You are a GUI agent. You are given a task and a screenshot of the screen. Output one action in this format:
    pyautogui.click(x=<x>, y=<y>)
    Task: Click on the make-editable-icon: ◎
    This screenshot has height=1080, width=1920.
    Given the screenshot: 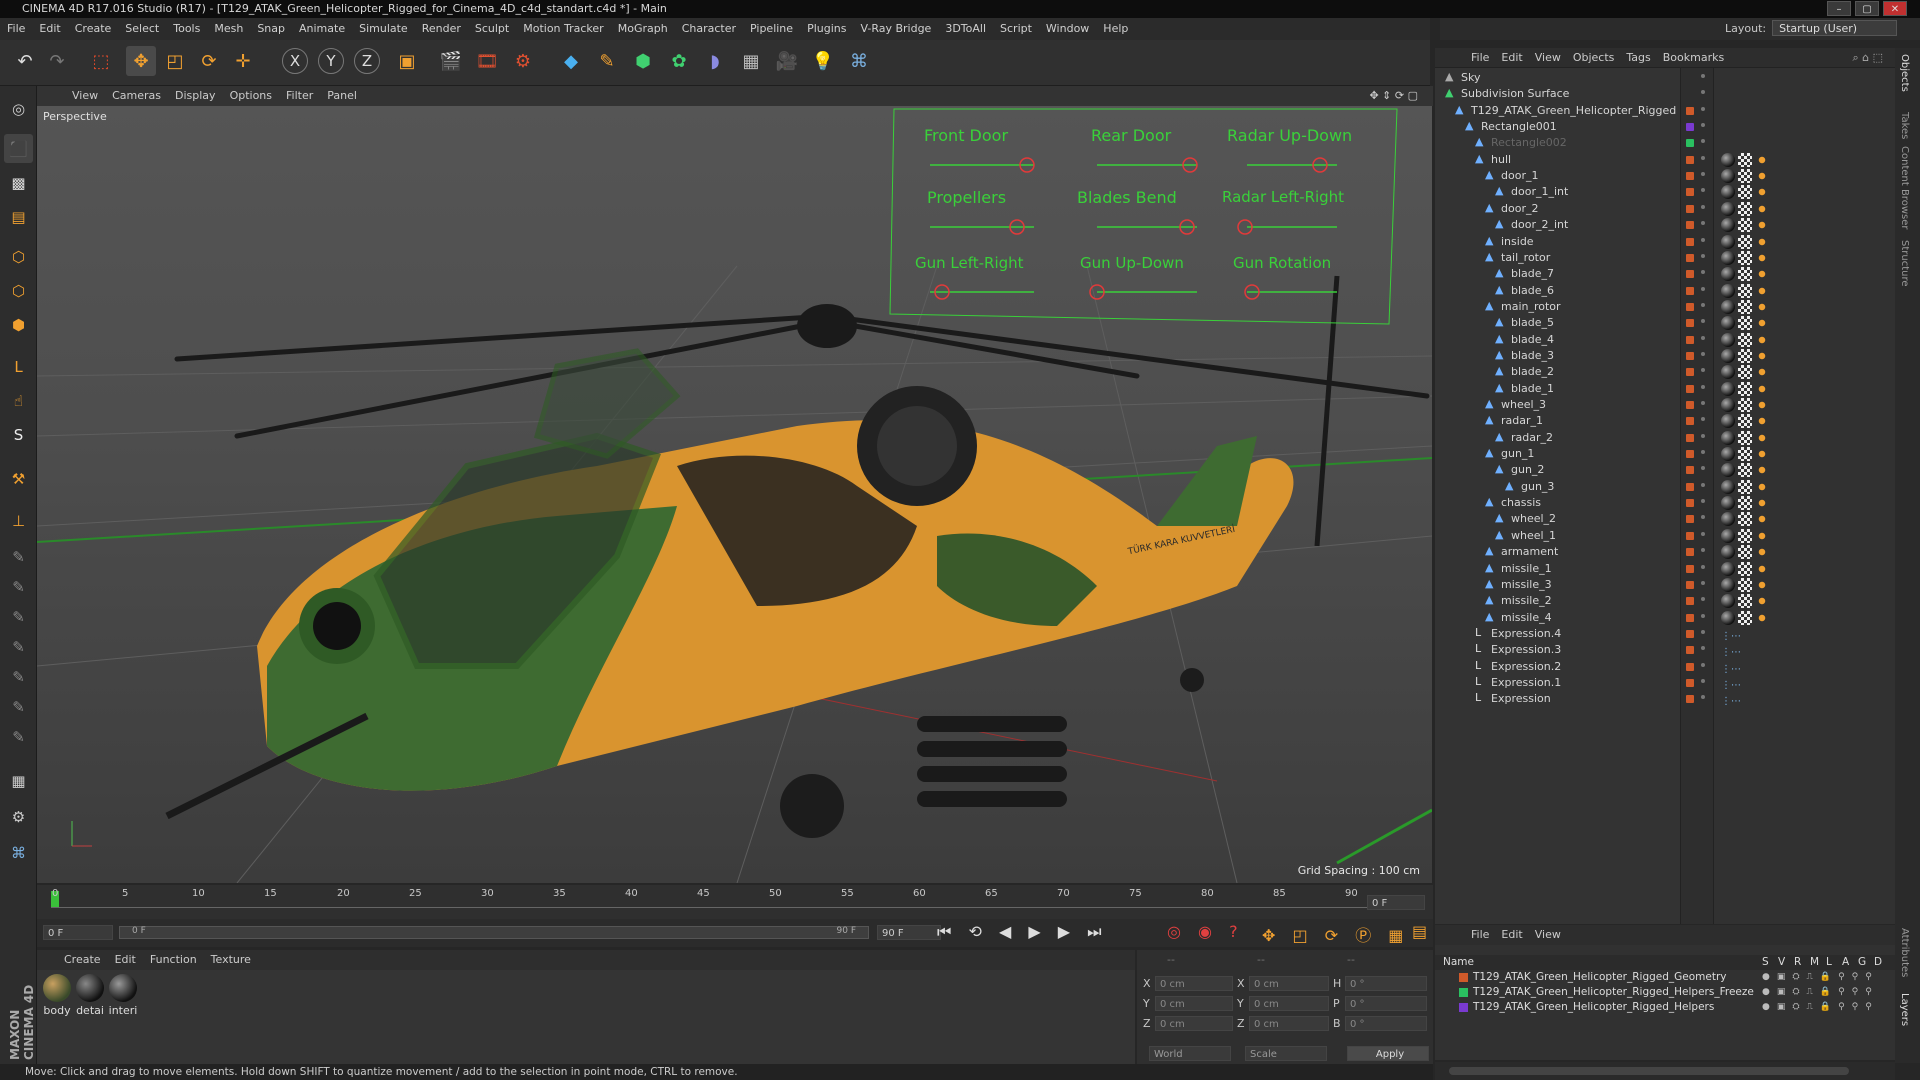 What is the action you would take?
    pyautogui.click(x=18, y=108)
    